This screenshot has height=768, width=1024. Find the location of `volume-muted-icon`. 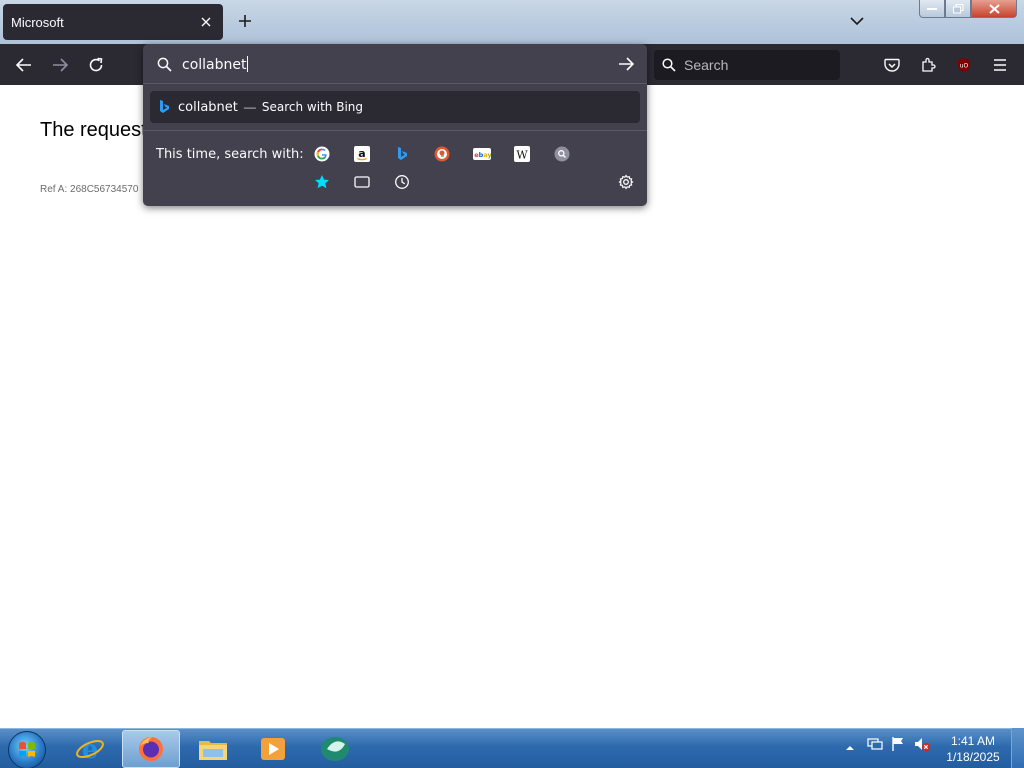

volume-muted-icon is located at coordinates (922, 745).